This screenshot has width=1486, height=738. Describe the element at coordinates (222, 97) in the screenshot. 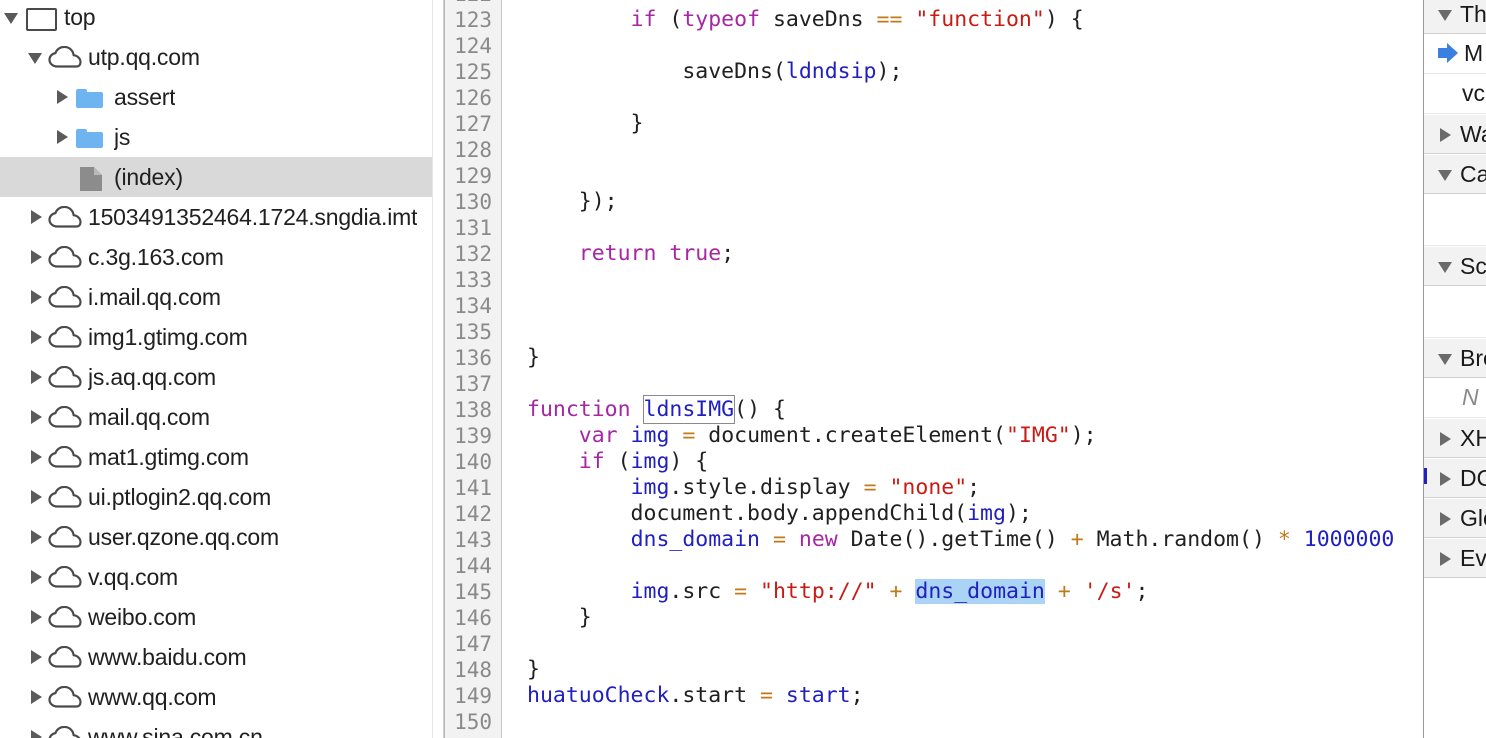

I see `tree-item-assert: assert` at that location.